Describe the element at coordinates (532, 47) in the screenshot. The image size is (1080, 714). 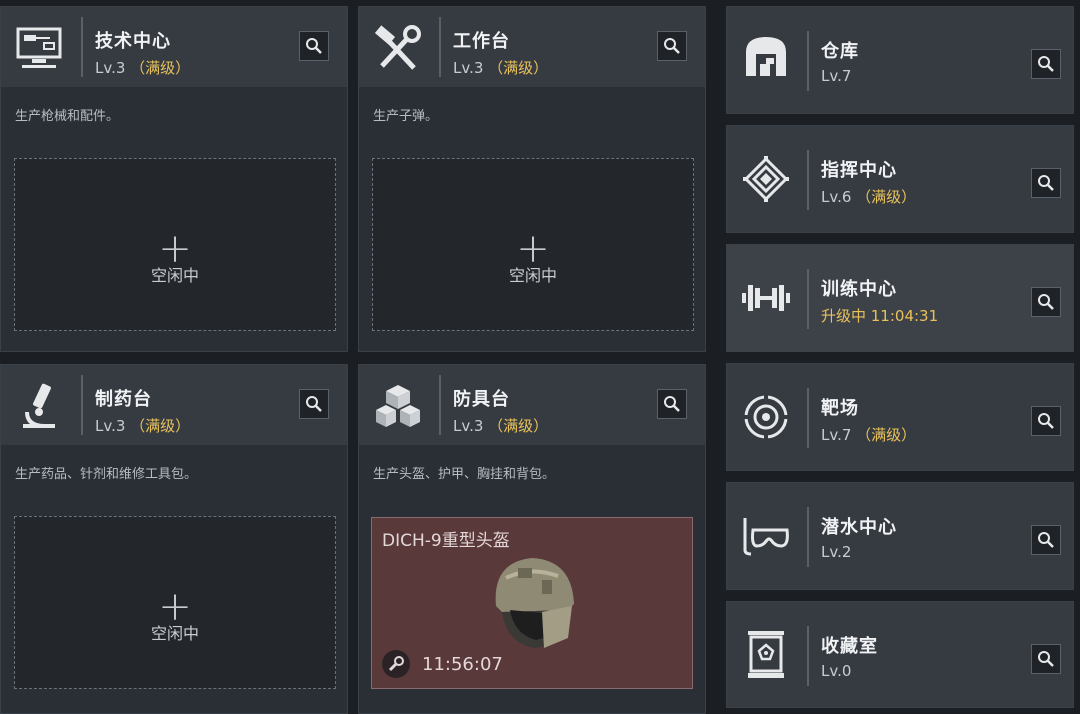
I see `card-header: 工作台 Lv.3 （满级）` at that location.